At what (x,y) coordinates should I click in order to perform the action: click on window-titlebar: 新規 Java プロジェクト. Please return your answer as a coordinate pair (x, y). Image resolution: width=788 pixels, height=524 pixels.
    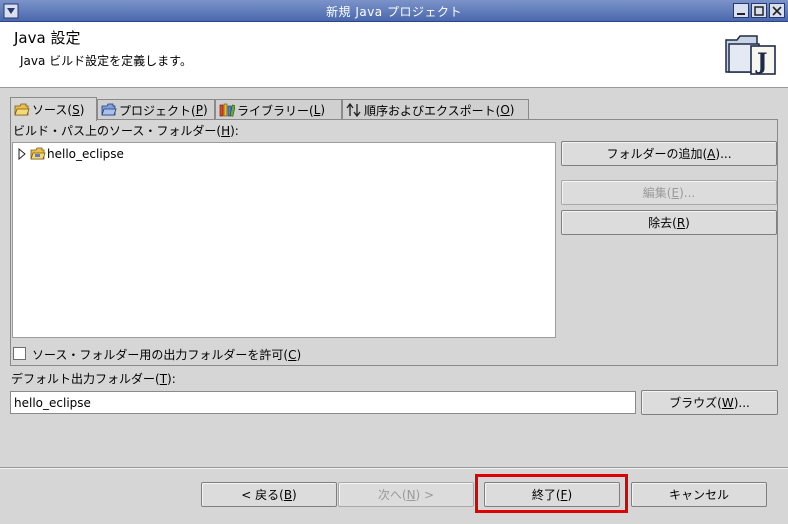
    Looking at the image, I should click on (394, 11).